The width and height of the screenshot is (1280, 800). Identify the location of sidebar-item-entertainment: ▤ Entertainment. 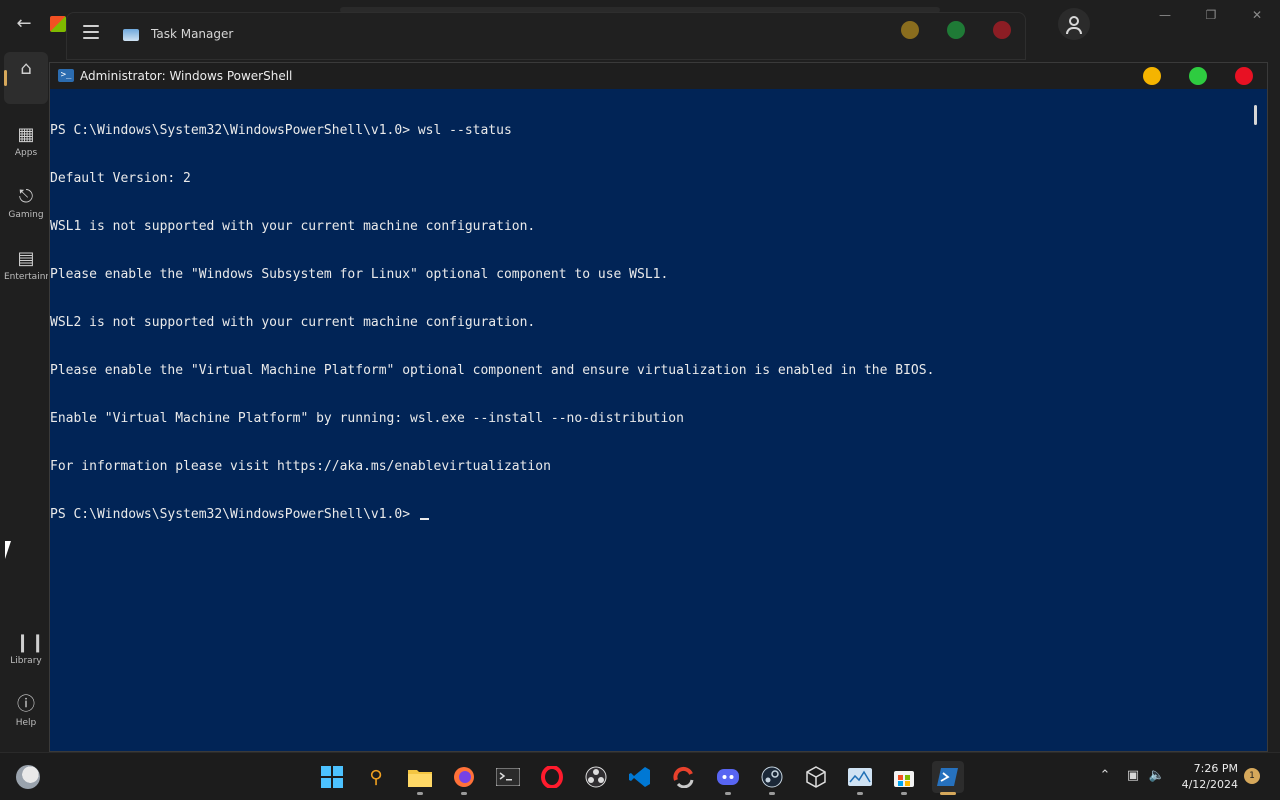
(26, 270).